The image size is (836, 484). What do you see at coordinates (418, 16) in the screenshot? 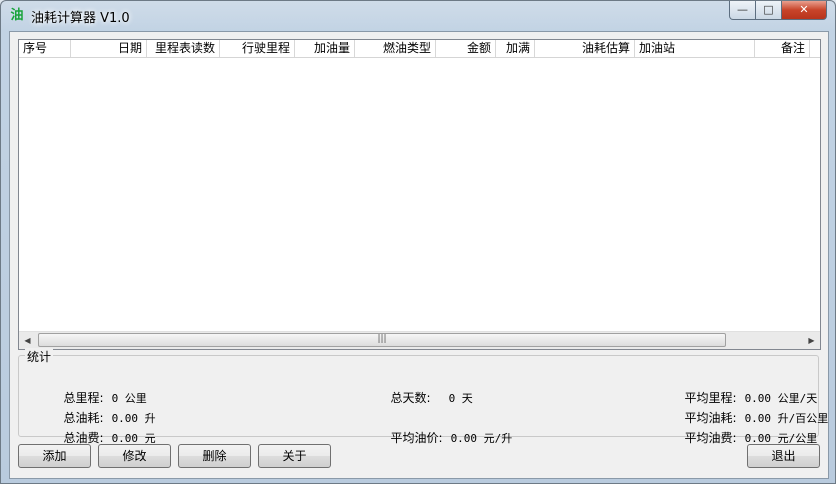
I see `title-bar: 油 油耗计算器 V1.0 — □ ✕` at bounding box center [418, 16].